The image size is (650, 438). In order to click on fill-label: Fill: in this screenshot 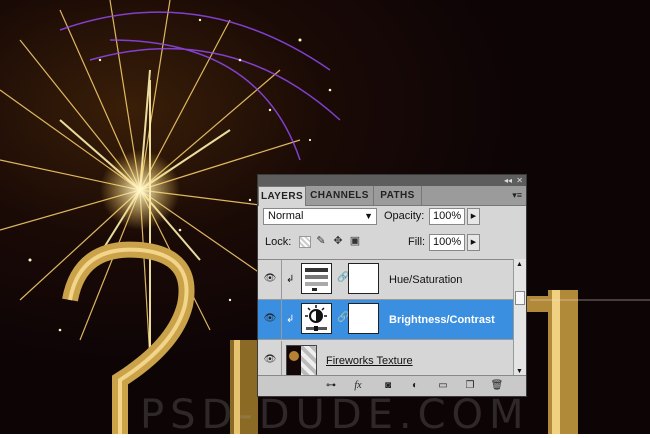, I will do `click(417, 242)`.